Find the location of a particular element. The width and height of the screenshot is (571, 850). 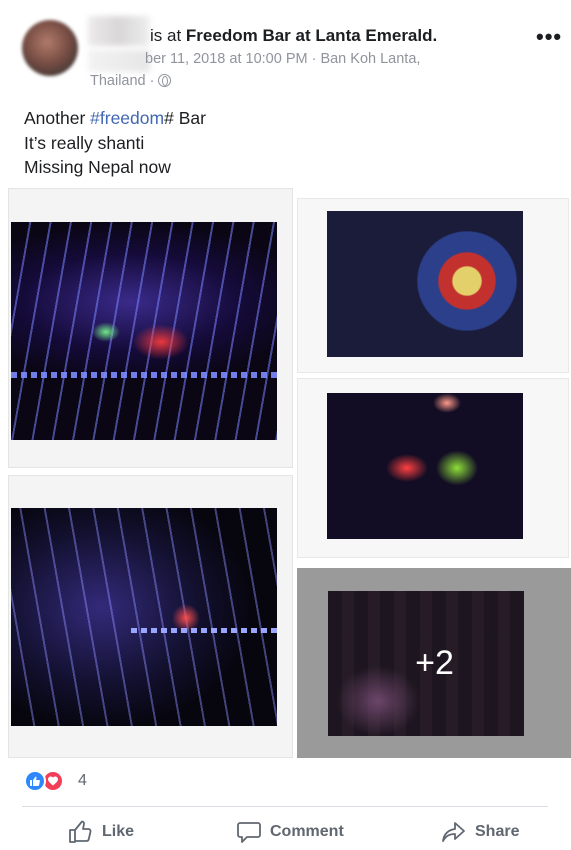

divider is located at coordinates (285, 806).